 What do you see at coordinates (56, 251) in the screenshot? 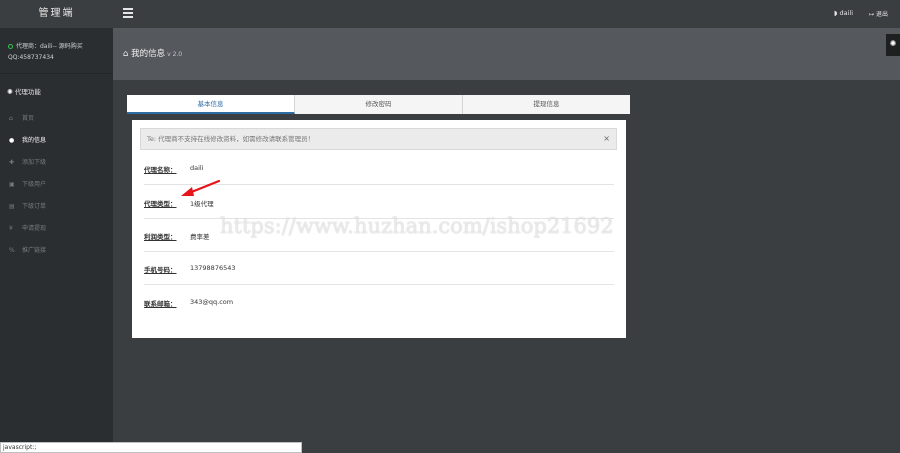
I see `sidebar-item-promo-link: % 推广链接` at bounding box center [56, 251].